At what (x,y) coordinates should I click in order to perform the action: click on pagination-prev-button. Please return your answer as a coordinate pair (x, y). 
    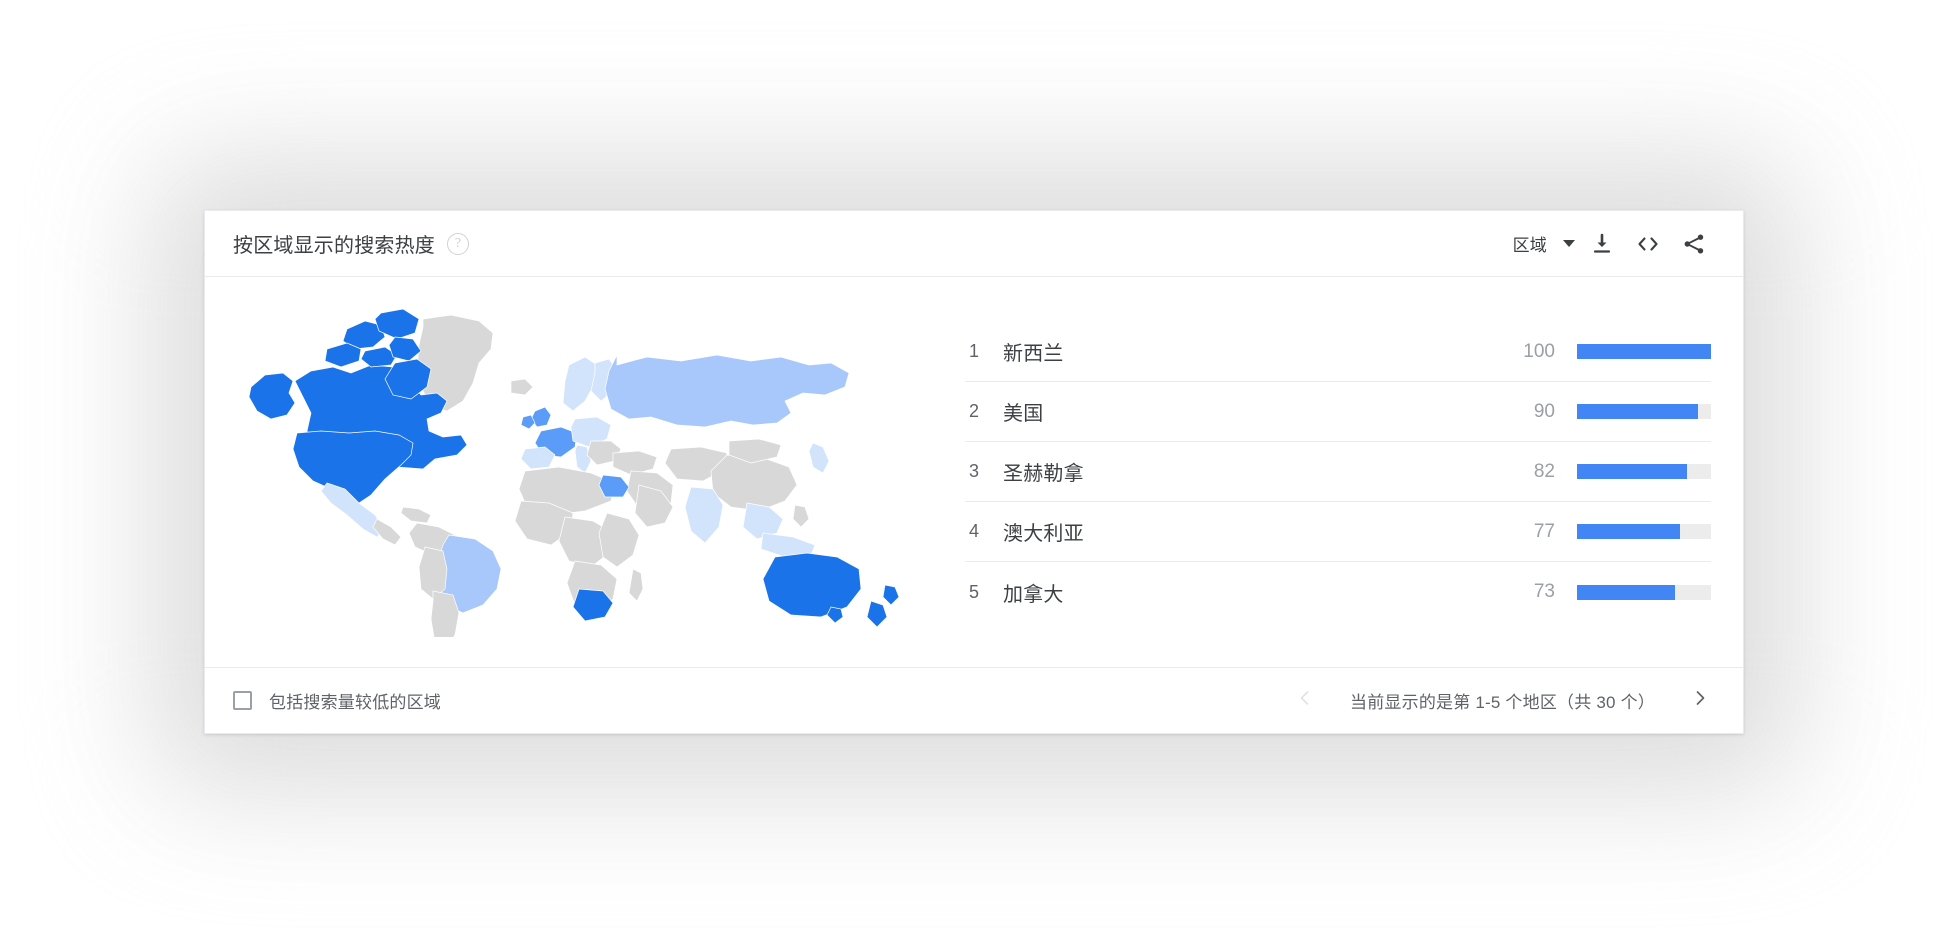
    Looking at the image, I should click on (1305, 701).